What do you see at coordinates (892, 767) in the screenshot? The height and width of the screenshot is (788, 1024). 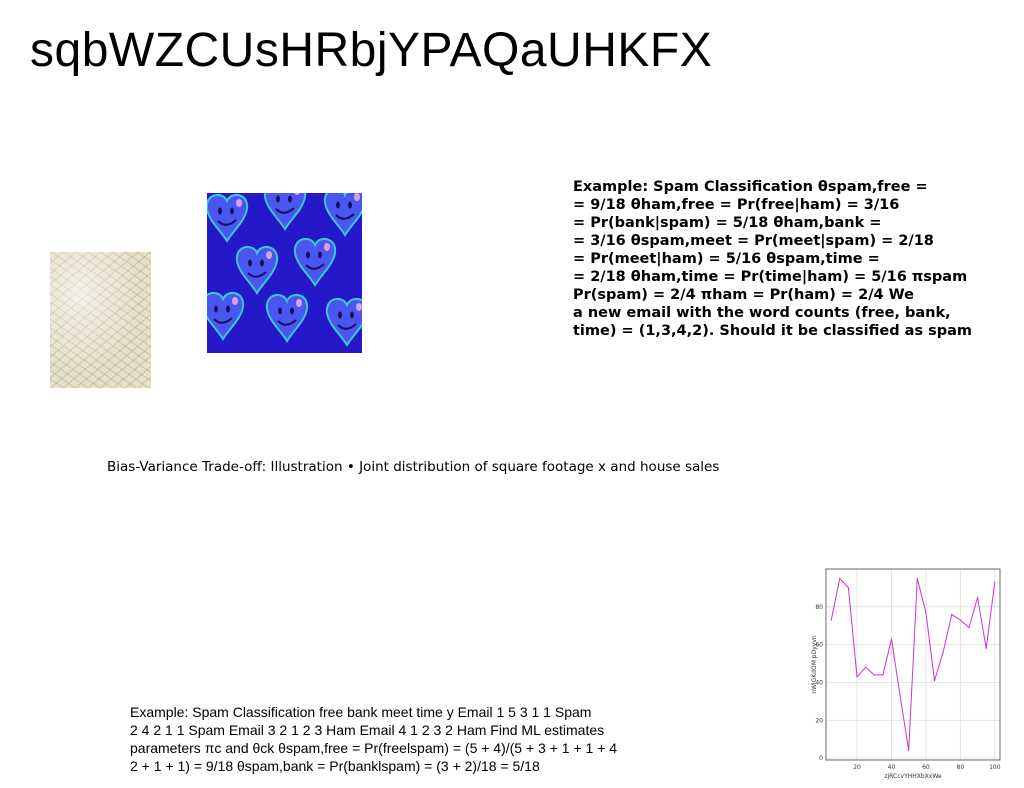 I see `x-tick-label: 40` at bounding box center [892, 767].